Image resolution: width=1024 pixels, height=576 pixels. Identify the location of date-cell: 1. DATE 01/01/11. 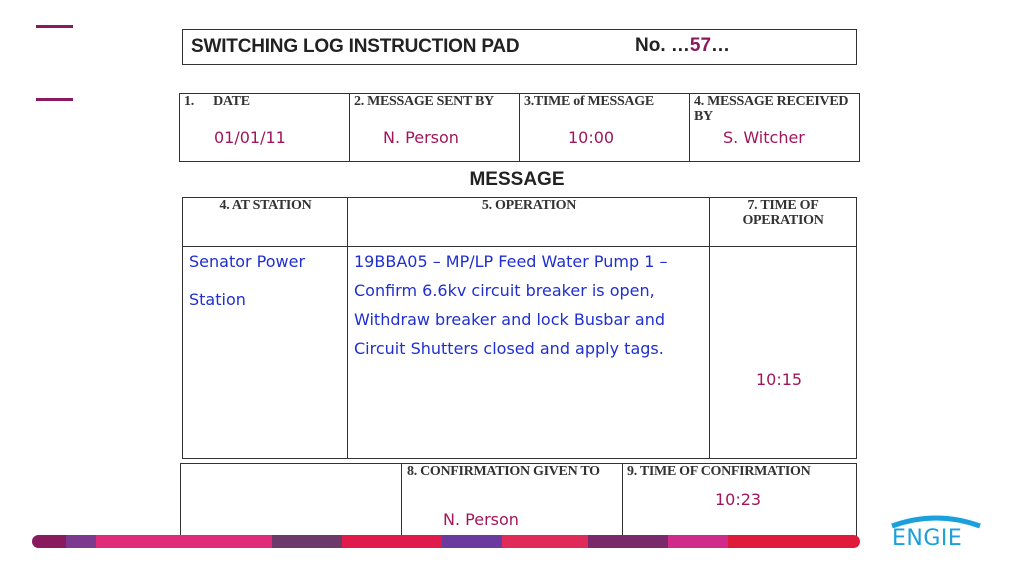
(265, 127).